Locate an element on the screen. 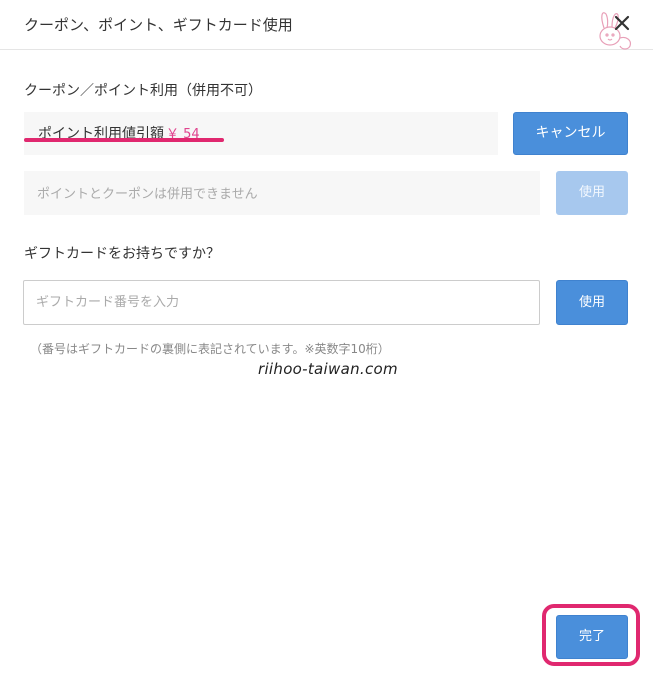 The height and width of the screenshot is (680, 653). gift-card-number-input is located at coordinates (281, 302).